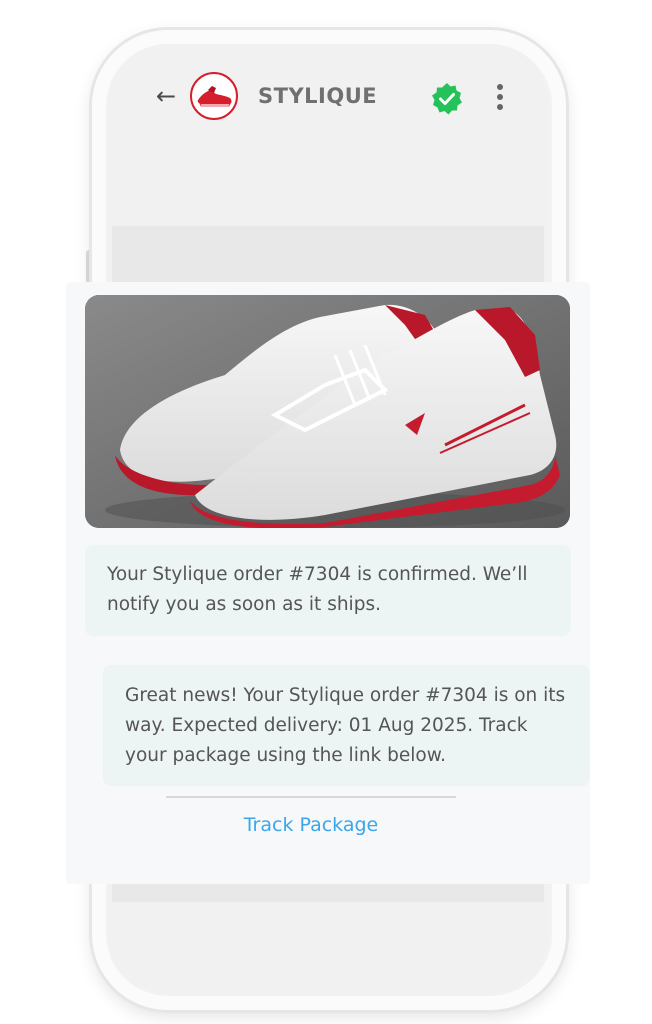 This screenshot has width=652, height=1024. Describe the element at coordinates (318, 96) in the screenshot. I see `brand-name: STYLIQUE` at that location.